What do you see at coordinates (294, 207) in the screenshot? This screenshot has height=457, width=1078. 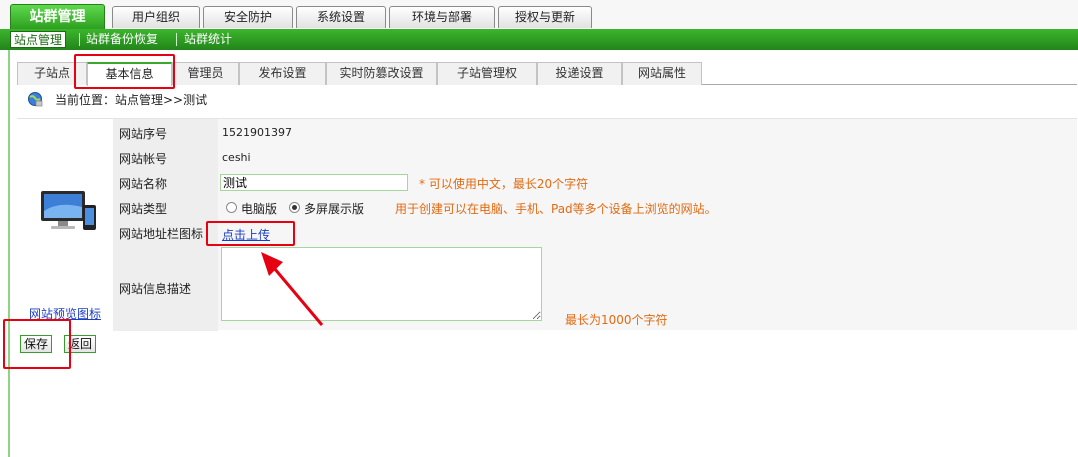 I see `site-type-radio-multiscreen` at bounding box center [294, 207].